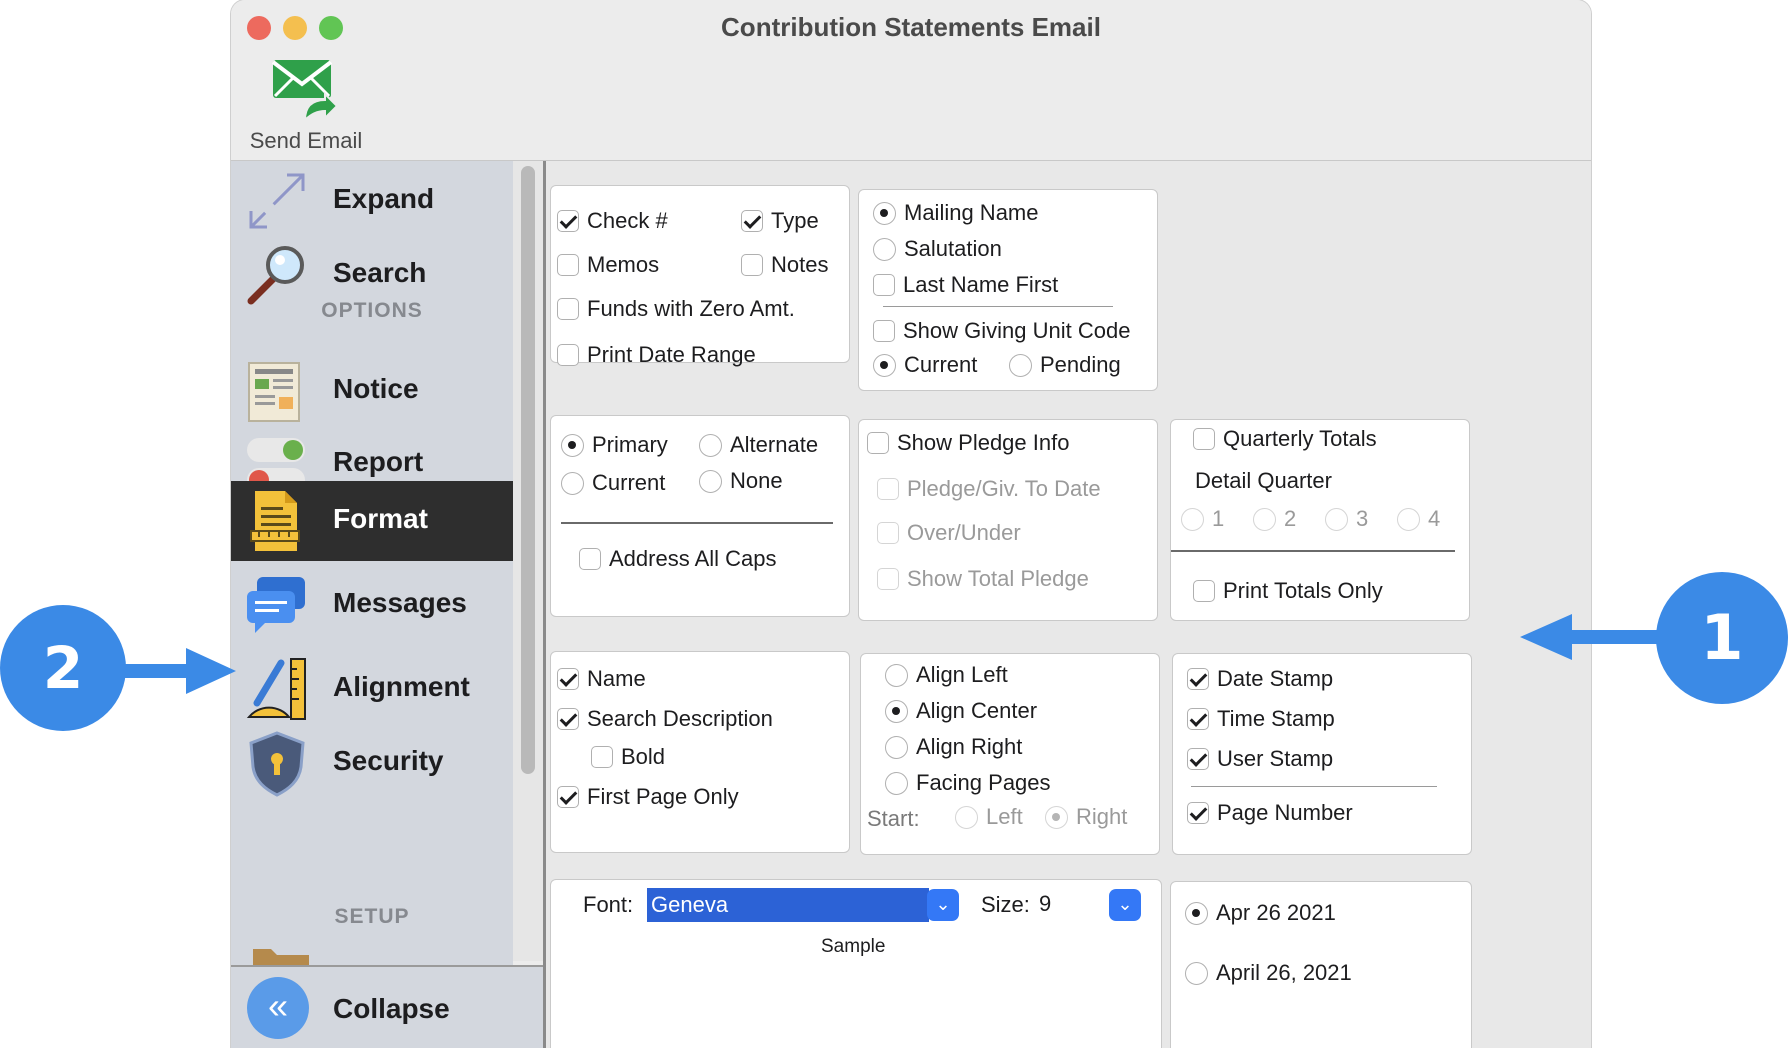 This screenshot has width=1788, height=1048. What do you see at coordinates (853, 946) in the screenshot?
I see `font-sample-text: Sample` at bounding box center [853, 946].